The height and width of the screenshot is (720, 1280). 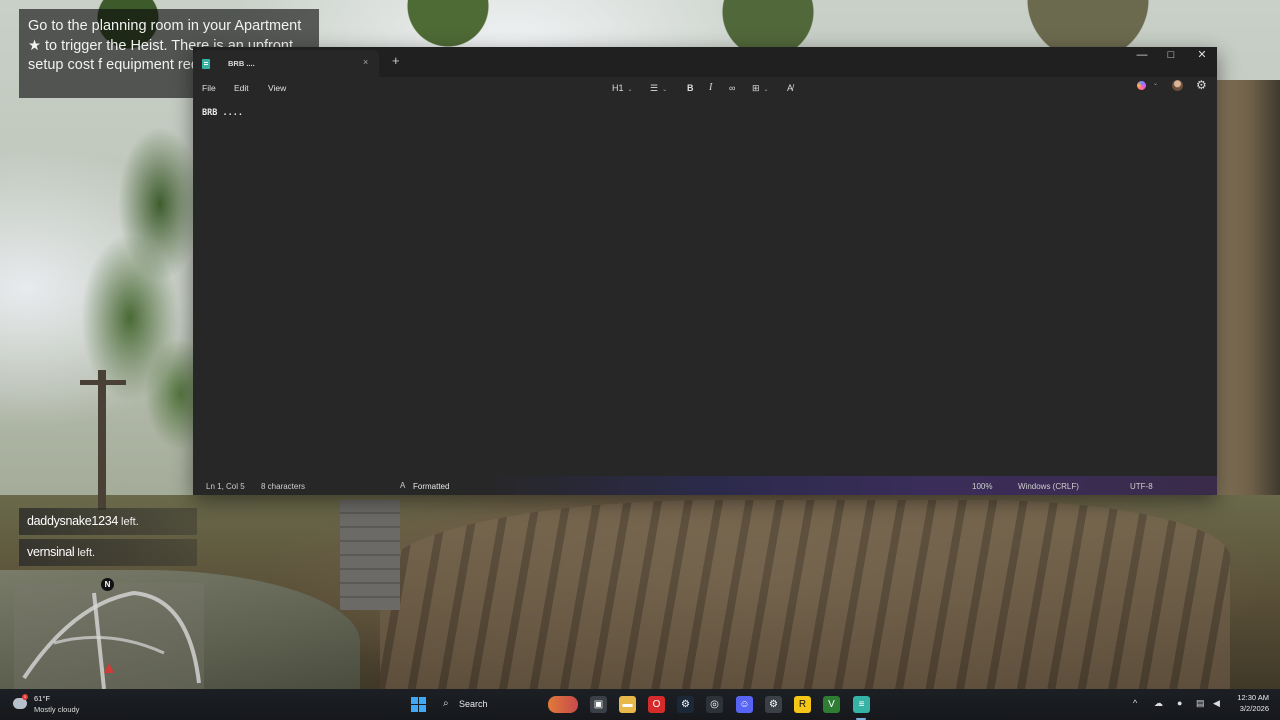 I want to click on clear-formatting-icon: A̸, so click(x=790, y=88).